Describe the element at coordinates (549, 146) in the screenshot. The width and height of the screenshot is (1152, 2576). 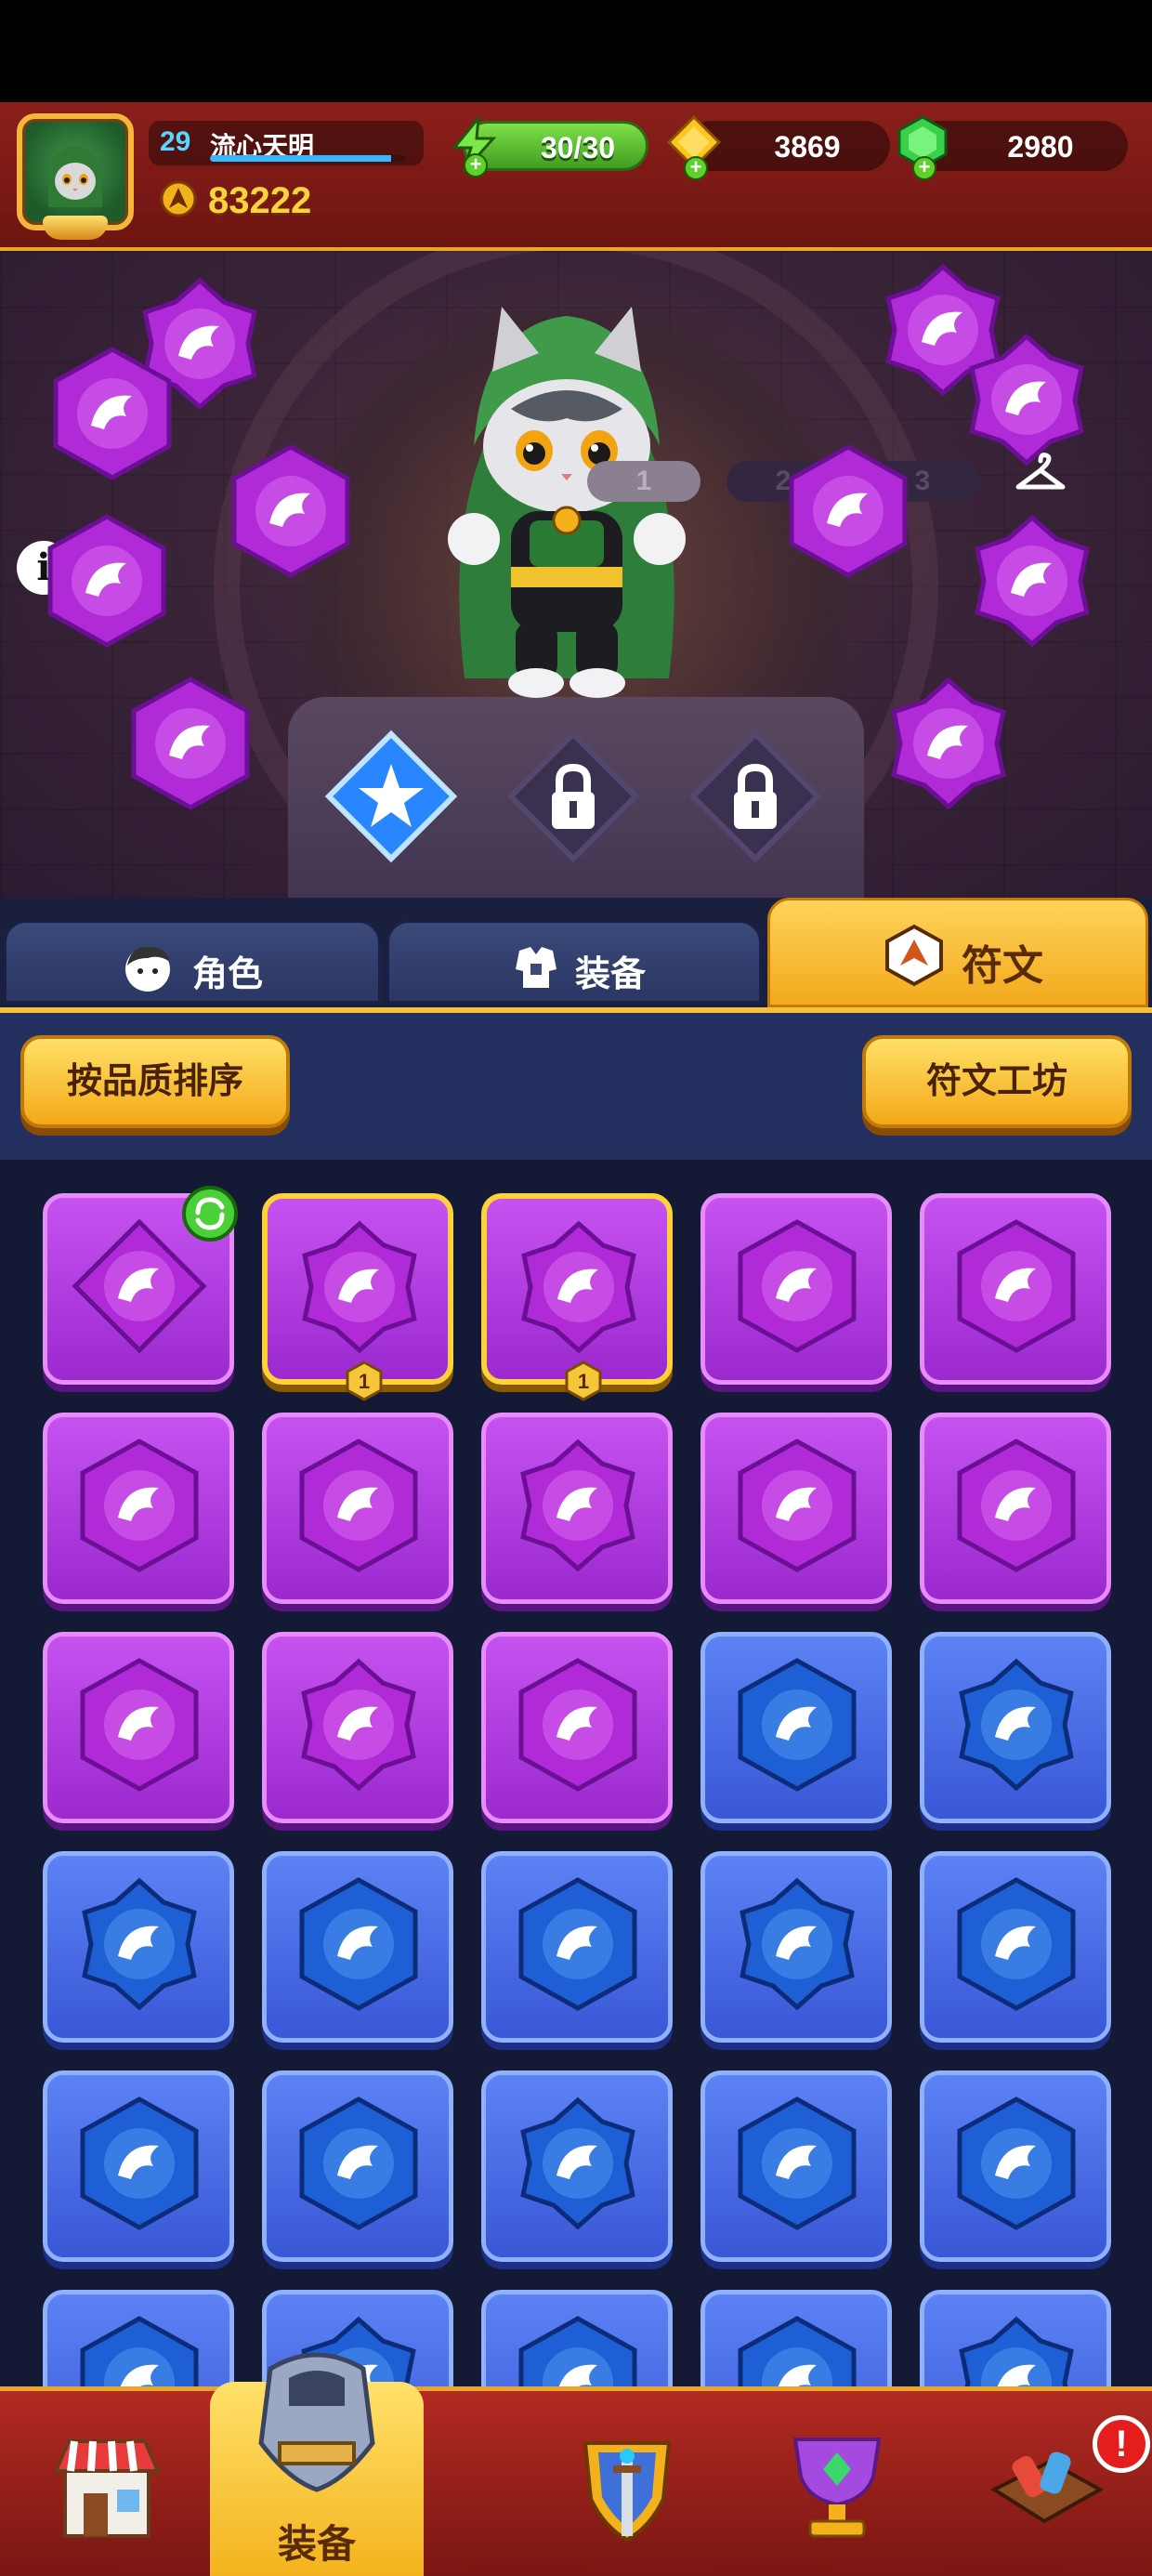
I see `energy-counter: 30/30 +` at that location.